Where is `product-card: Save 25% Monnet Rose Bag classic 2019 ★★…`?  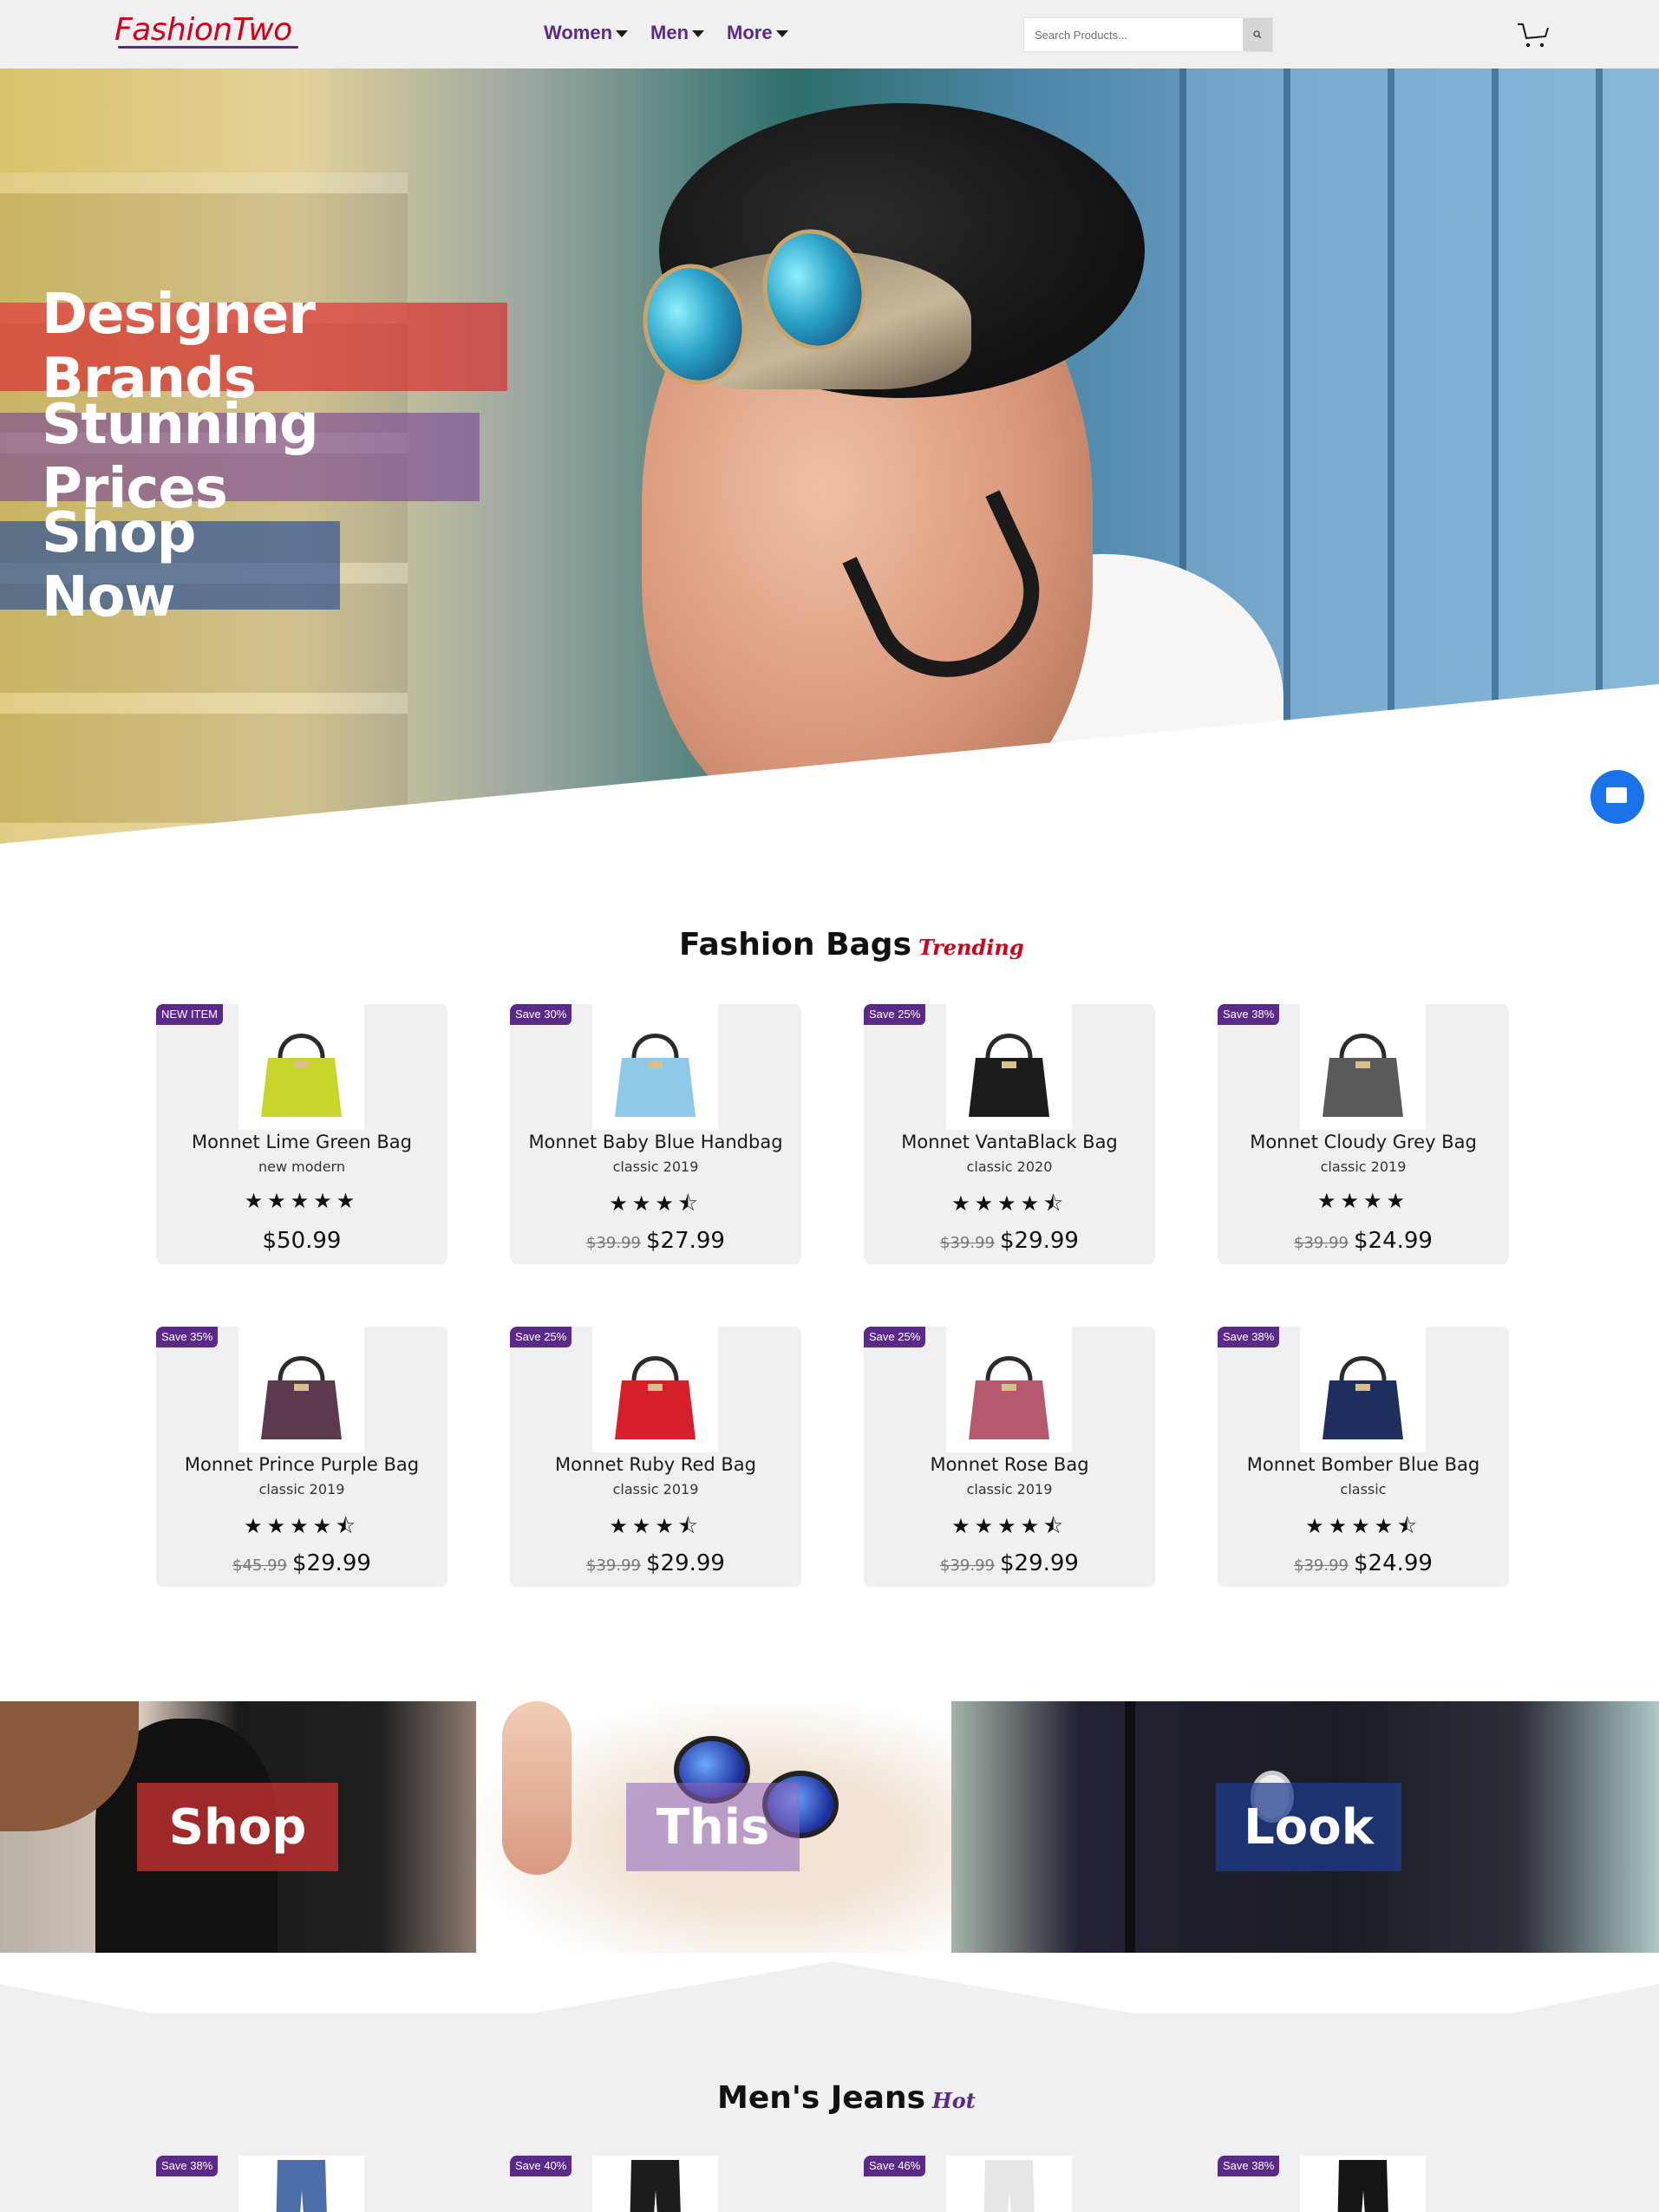
product-card: Save 25% Monnet Rose Bag classic 2019 ★★… is located at coordinates (1010, 1457).